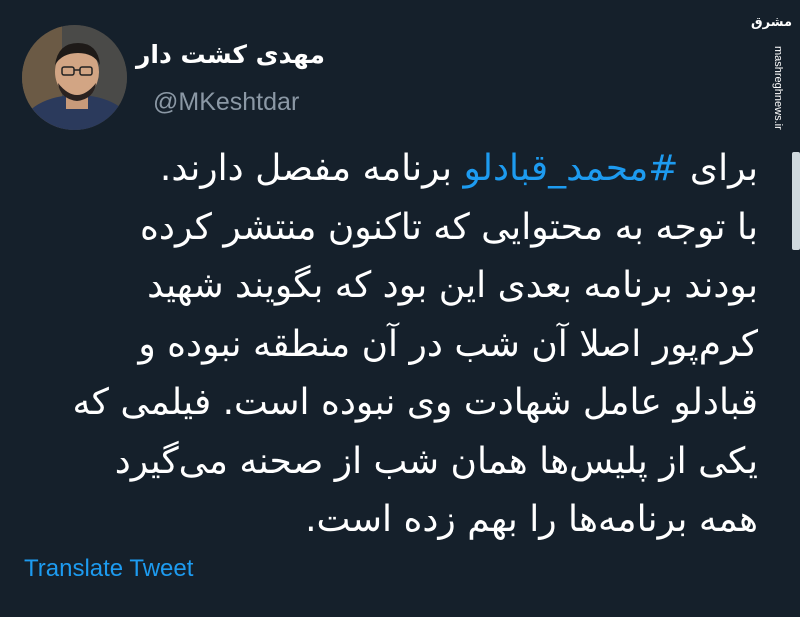 Image resolution: width=800 pixels, height=617 pixels. What do you see at coordinates (718, 168) in the screenshot?
I see `tweet-text-segment: برای` at bounding box center [718, 168].